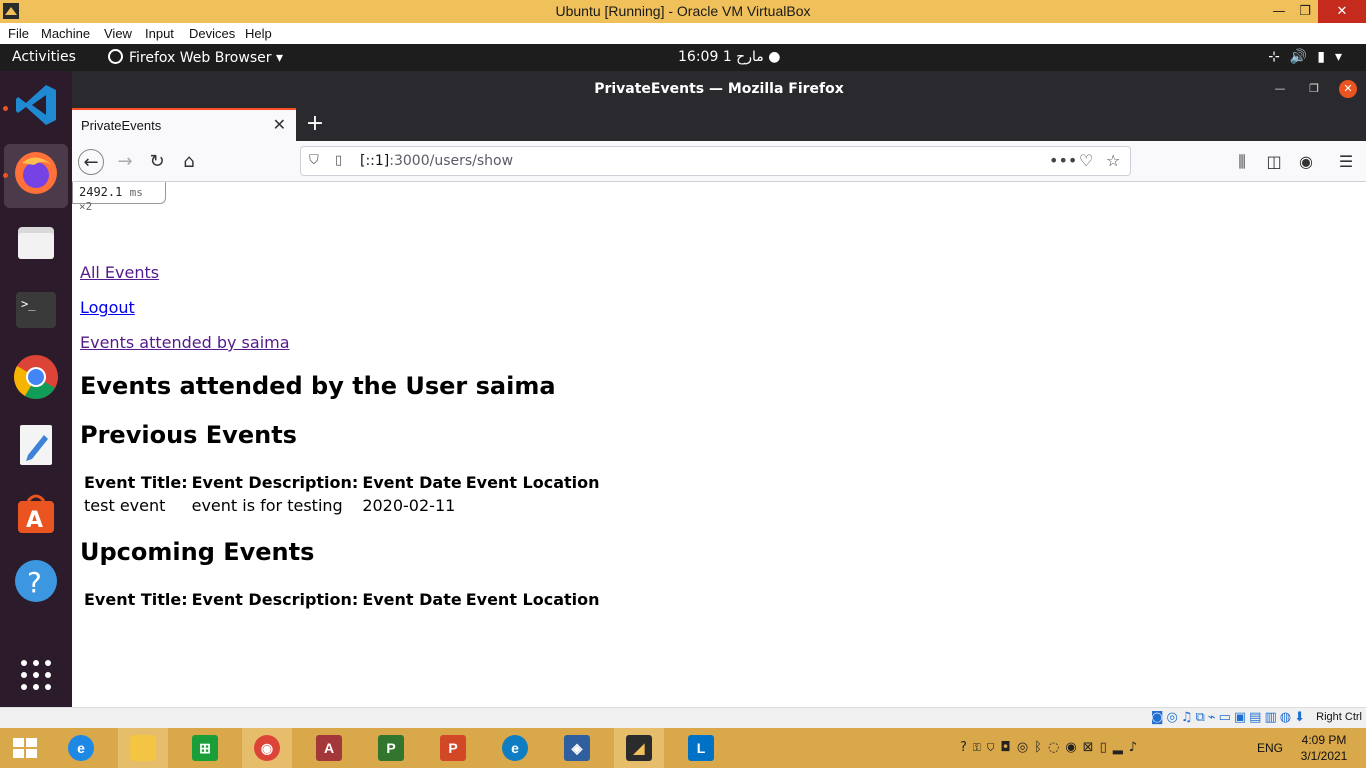 This screenshot has height=768, width=1366. I want to click on virtualbox-vm-taskbar-icon: ◢, so click(639, 748).